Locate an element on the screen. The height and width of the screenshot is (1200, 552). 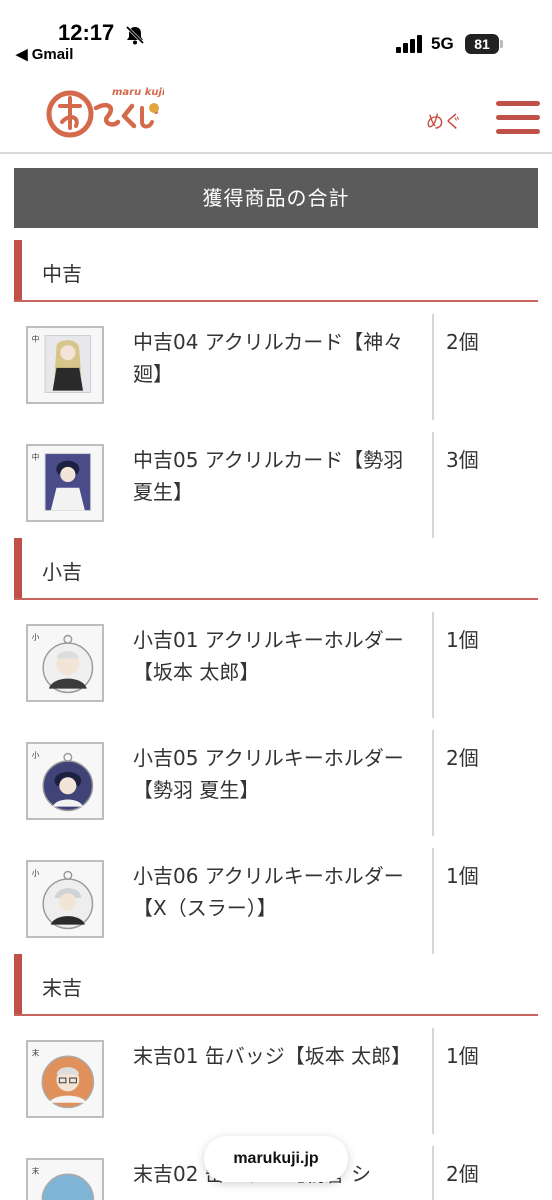
hamburger-menu-icon is located at coordinates (519, 119).